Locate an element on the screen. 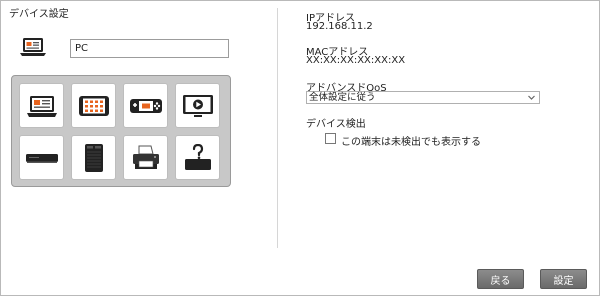 The height and width of the screenshot is (296, 600). tablet-icon is located at coordinates (93, 105).